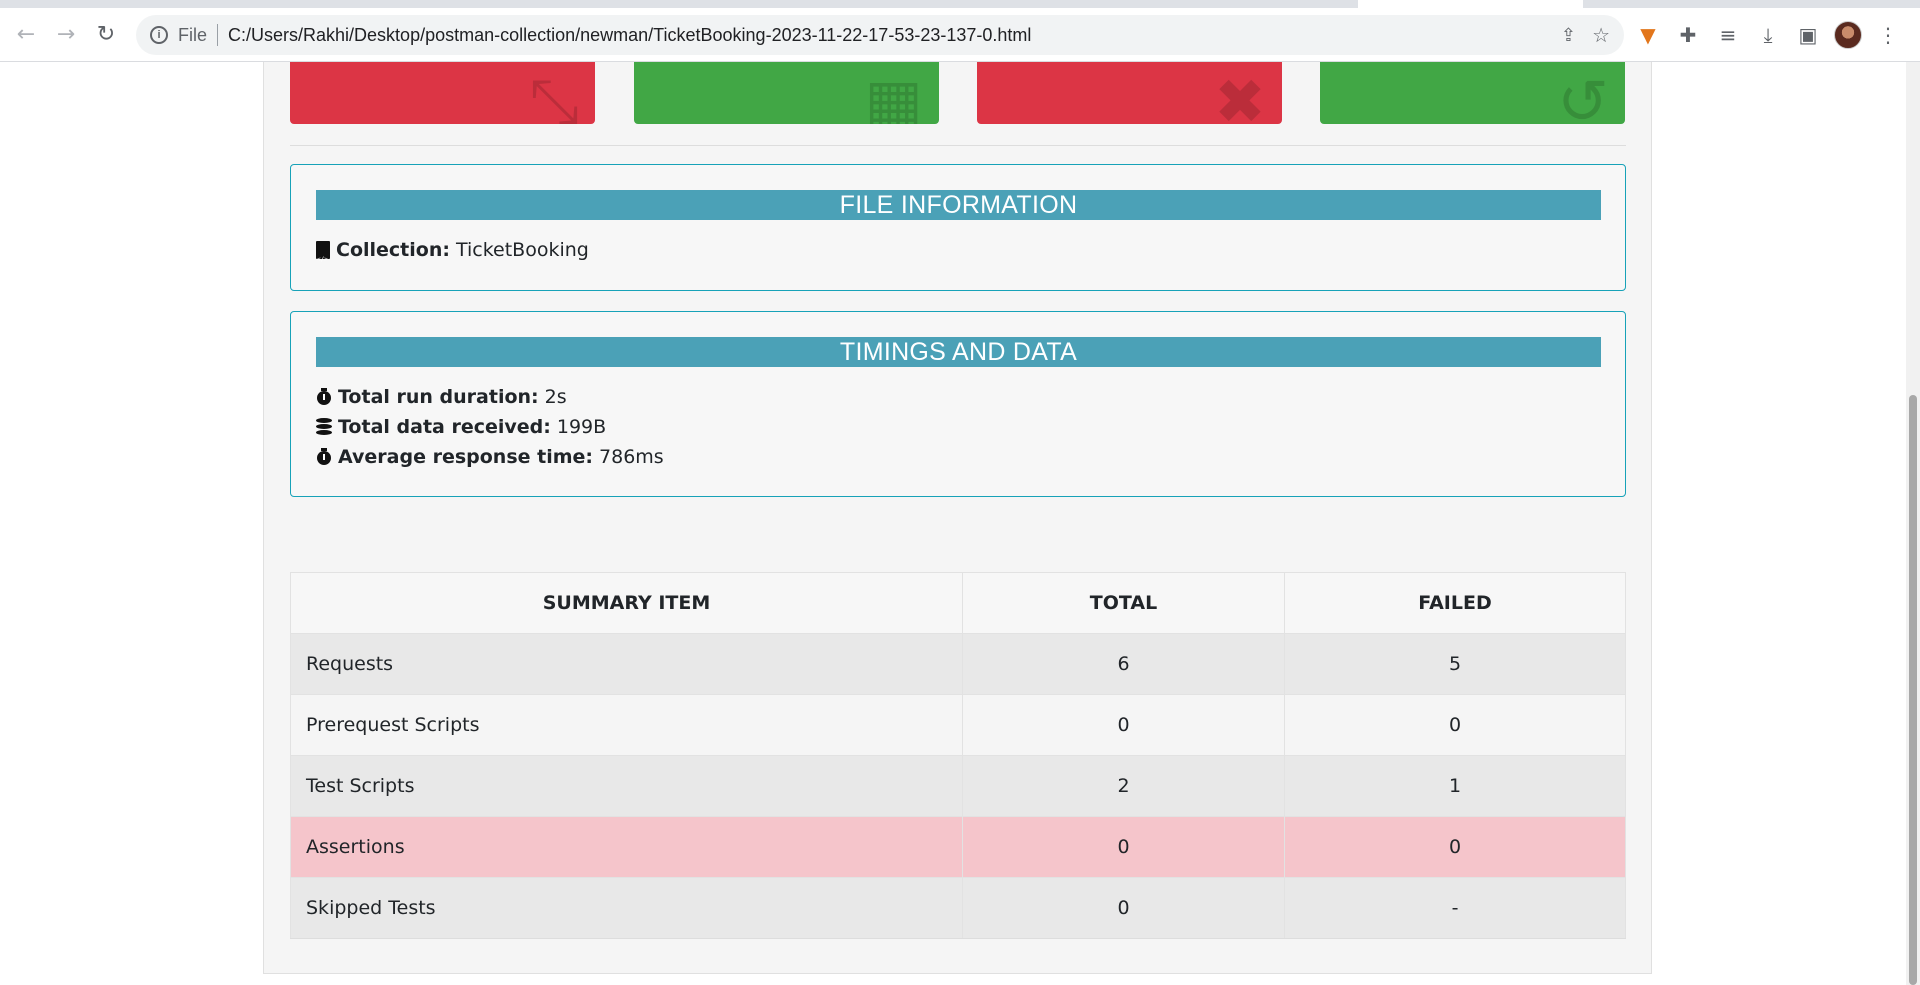 The image size is (1920, 985). What do you see at coordinates (323, 258) in the screenshot?
I see `file-code-icon` at bounding box center [323, 258].